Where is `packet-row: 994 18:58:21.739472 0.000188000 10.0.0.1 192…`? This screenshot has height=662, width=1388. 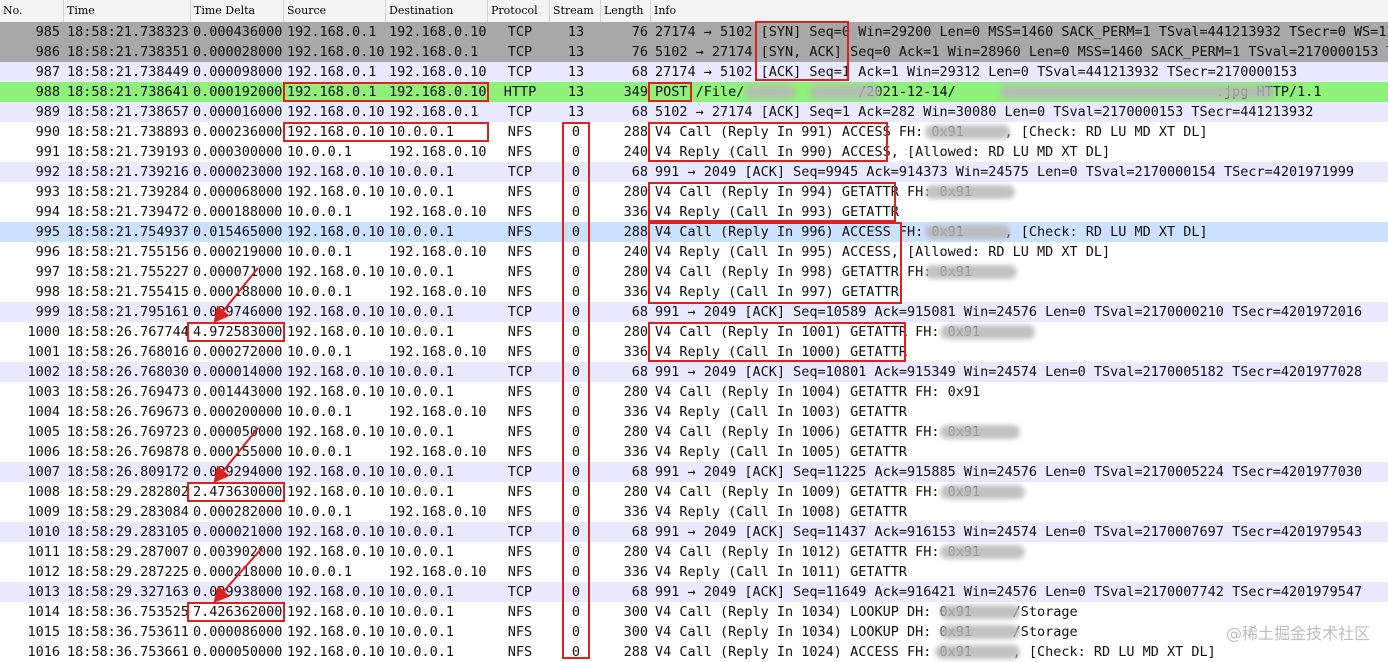
packet-row: 994 18:58:21.739472 0.000188000 10.0.0.1 192… is located at coordinates (694, 212).